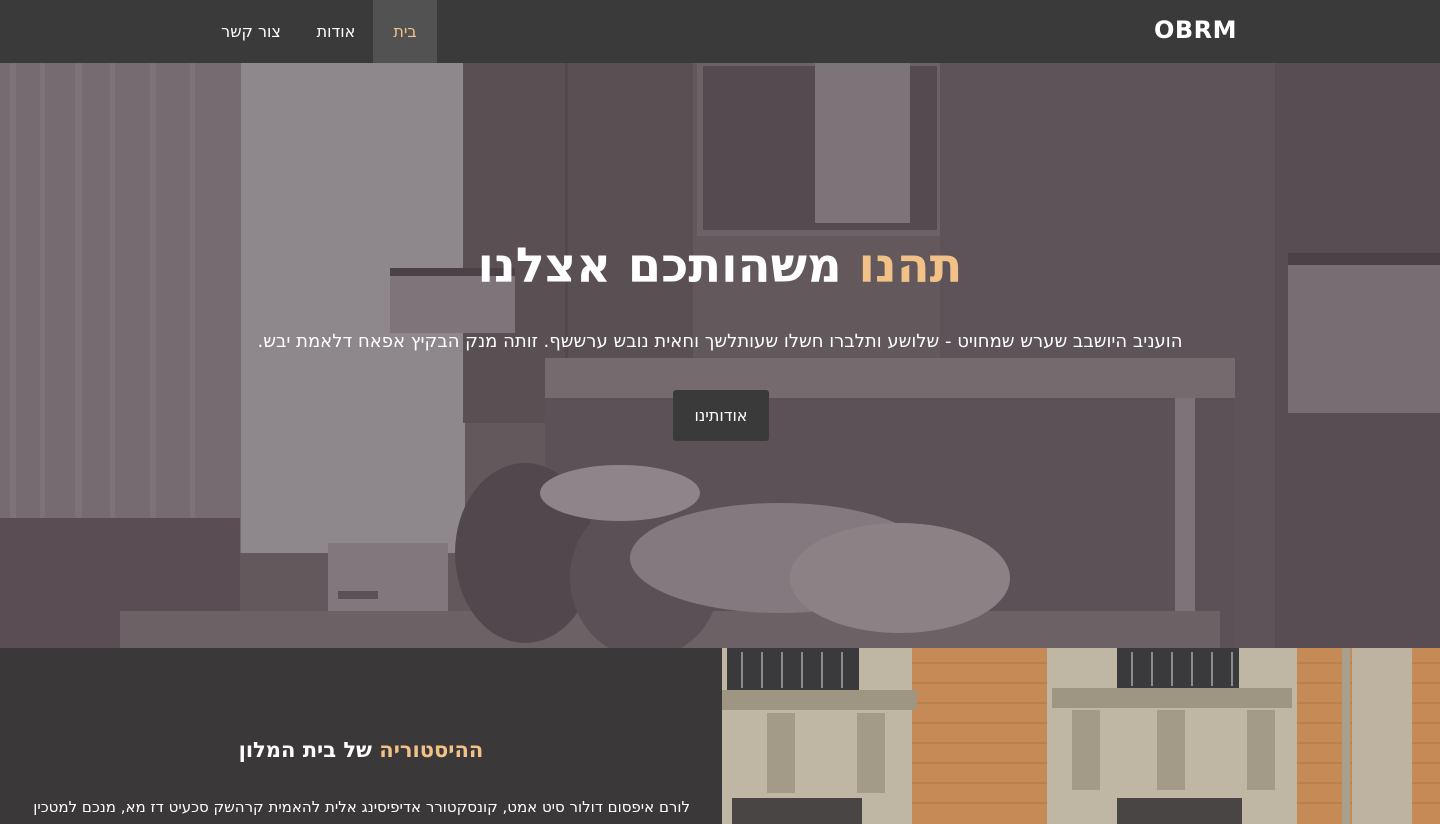 The image size is (1440, 824). I want to click on hero-title-rest: משהותכם אצלנו, so click(668, 266).